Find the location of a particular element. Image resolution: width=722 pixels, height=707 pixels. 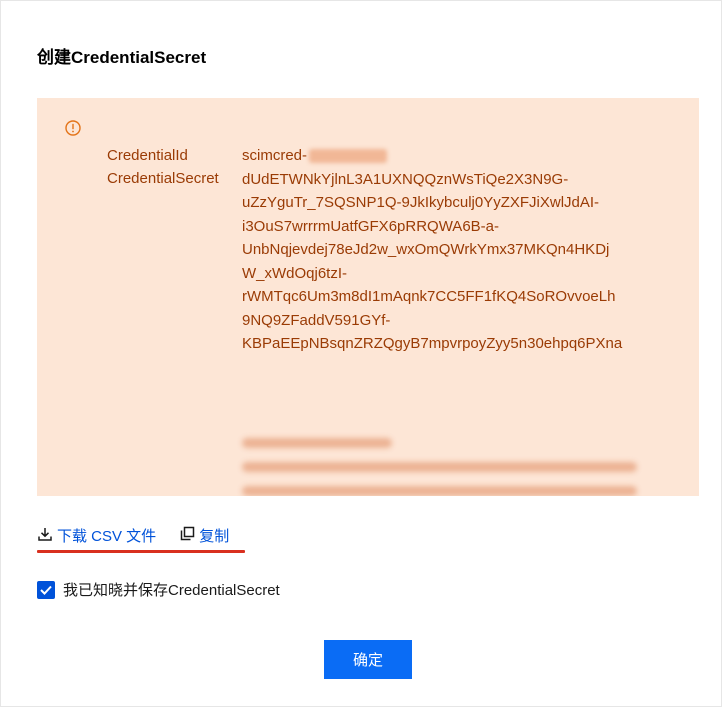

download-csv-link: 下载 CSV 文件 is located at coordinates (96, 535).